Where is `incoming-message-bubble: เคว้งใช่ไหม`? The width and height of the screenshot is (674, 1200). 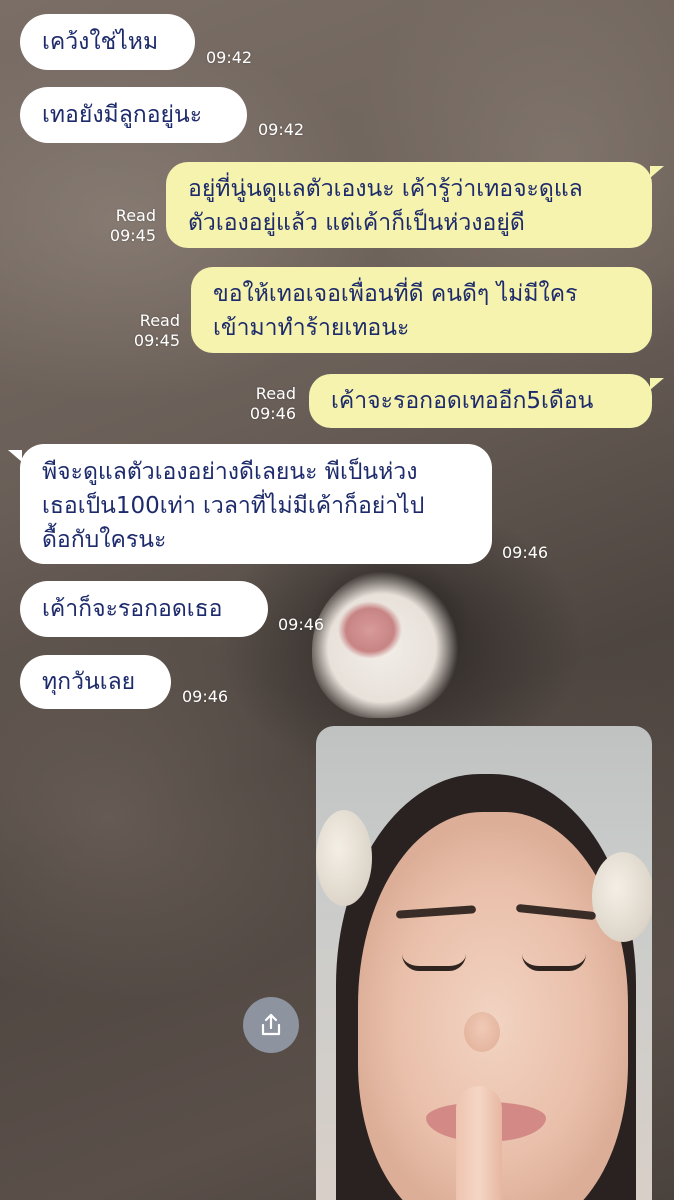
incoming-message-bubble: เคว้งใช่ไหม is located at coordinates (107, 42).